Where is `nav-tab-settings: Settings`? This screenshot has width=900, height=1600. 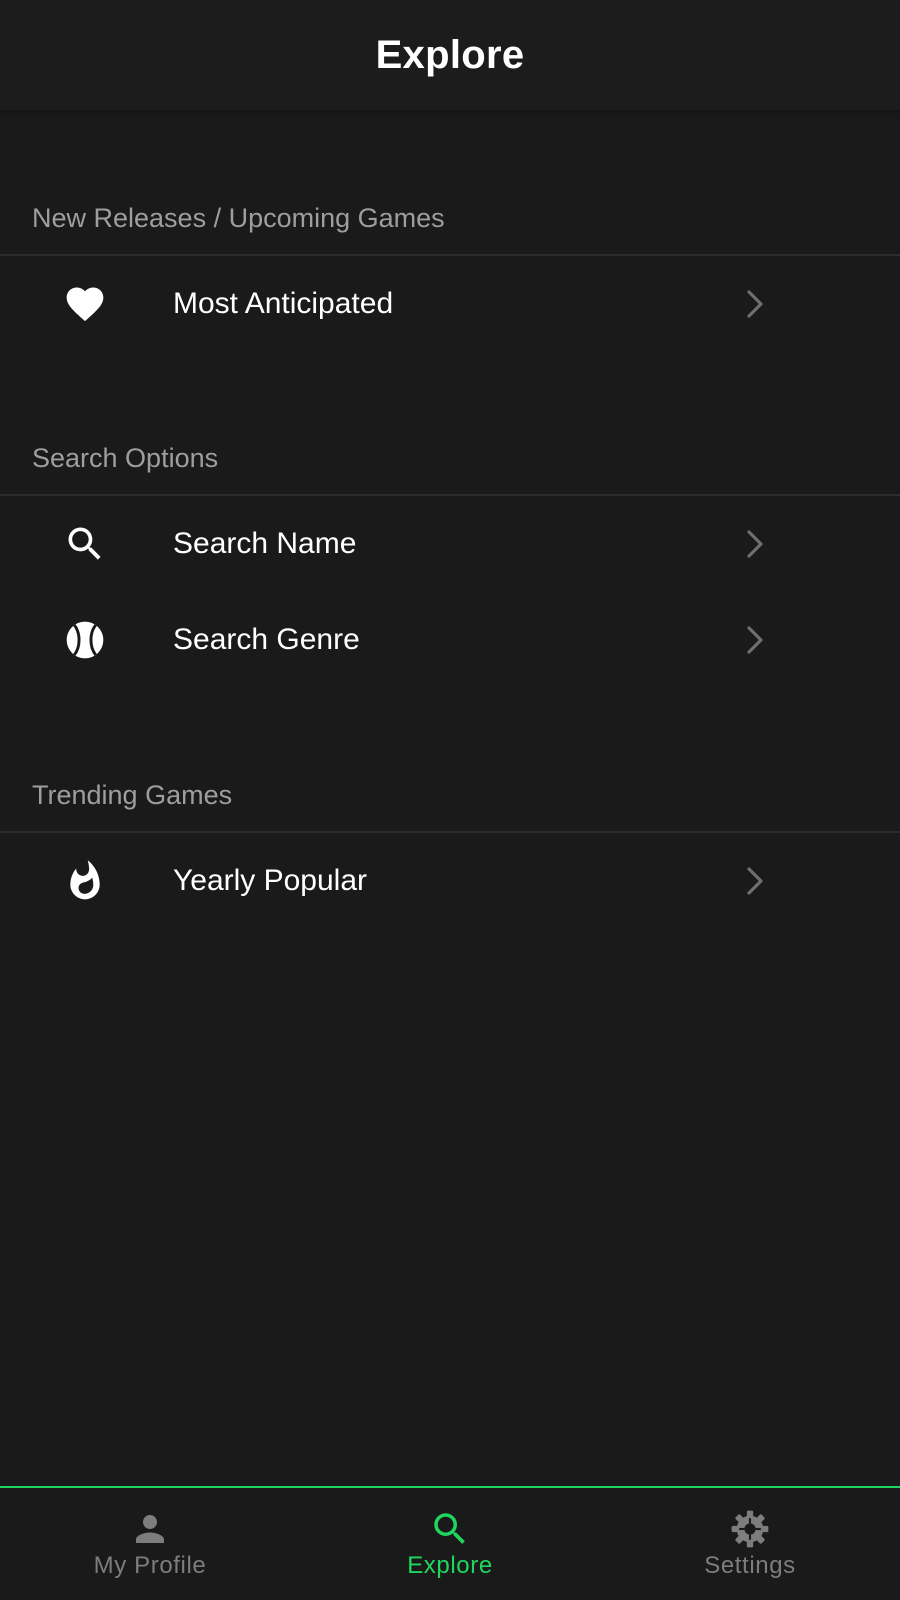
nav-tab-settings: Settings is located at coordinates (750, 1544).